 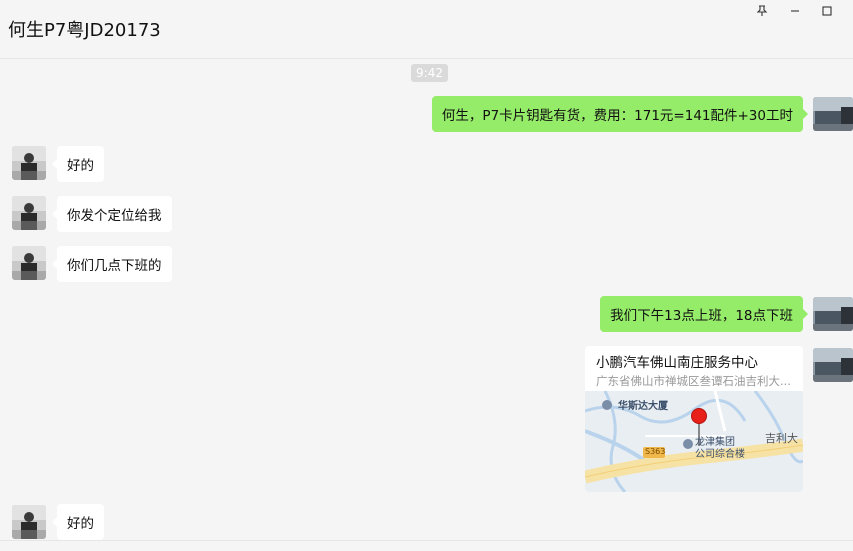 What do you see at coordinates (694, 441) in the screenshot?
I see `location-map: 华斯达大厦 龙津集团 公司综合楼 吉利大 S363` at bounding box center [694, 441].